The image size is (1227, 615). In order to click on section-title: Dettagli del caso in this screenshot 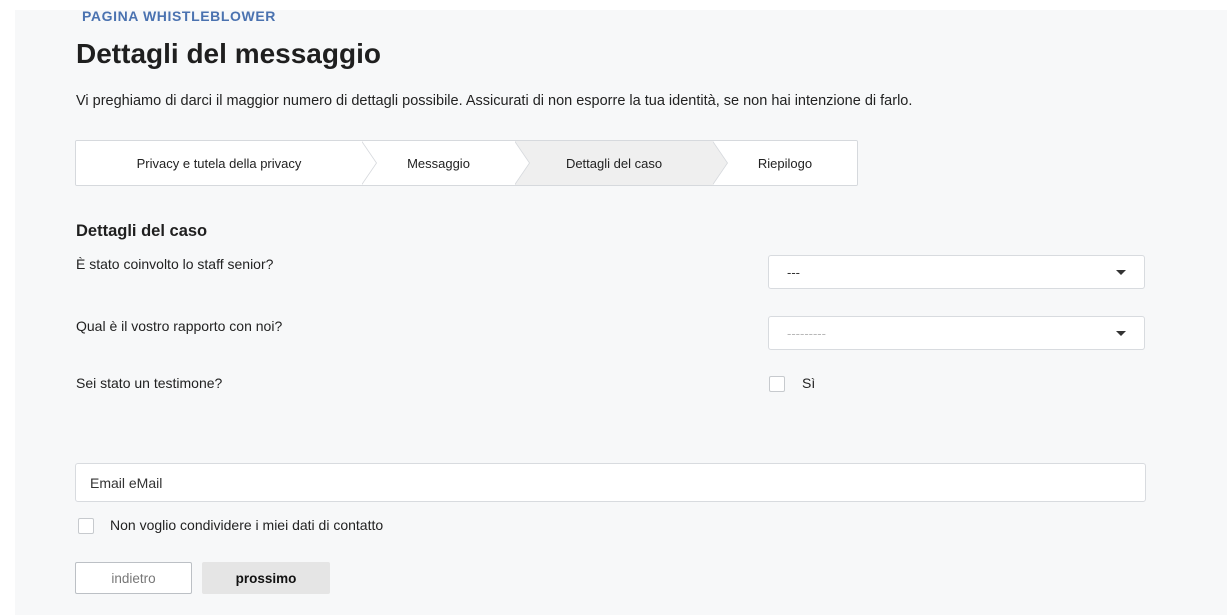, I will do `click(142, 231)`.